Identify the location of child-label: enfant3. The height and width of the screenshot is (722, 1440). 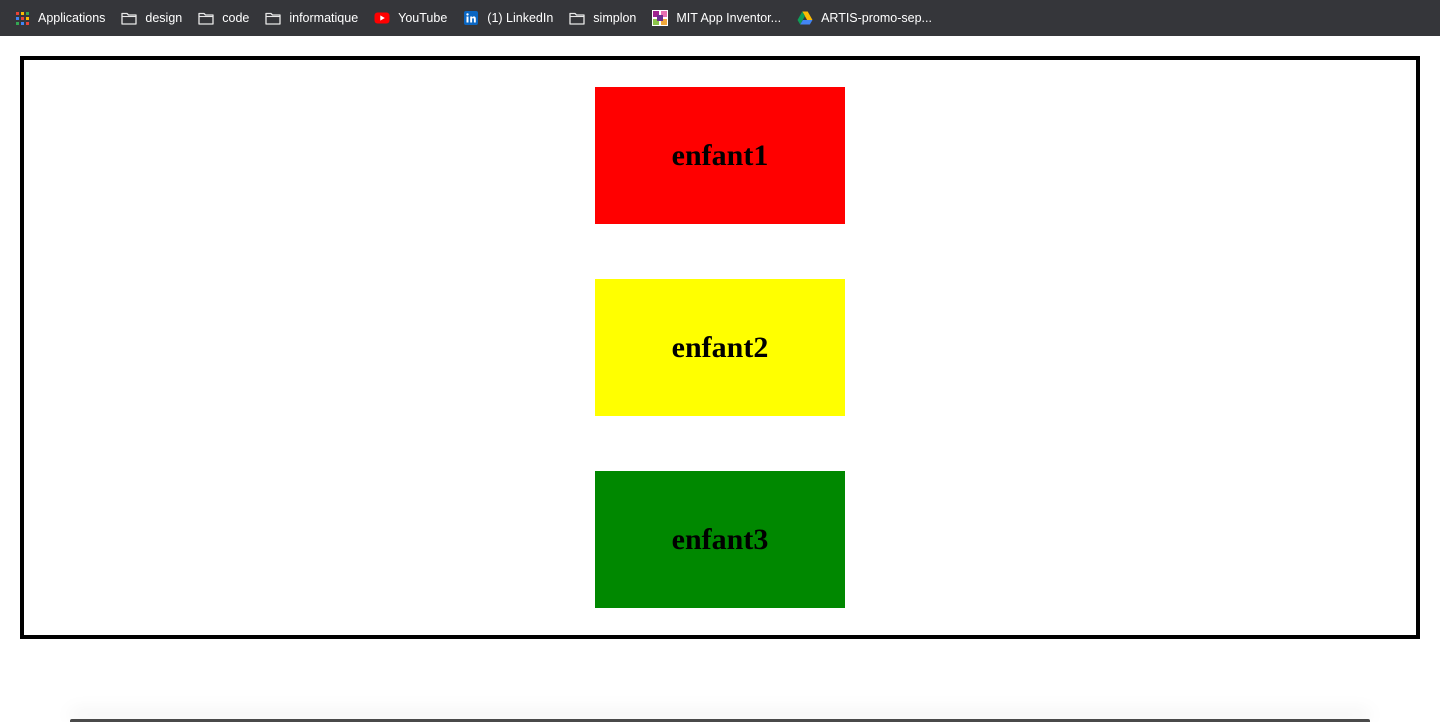
(720, 539).